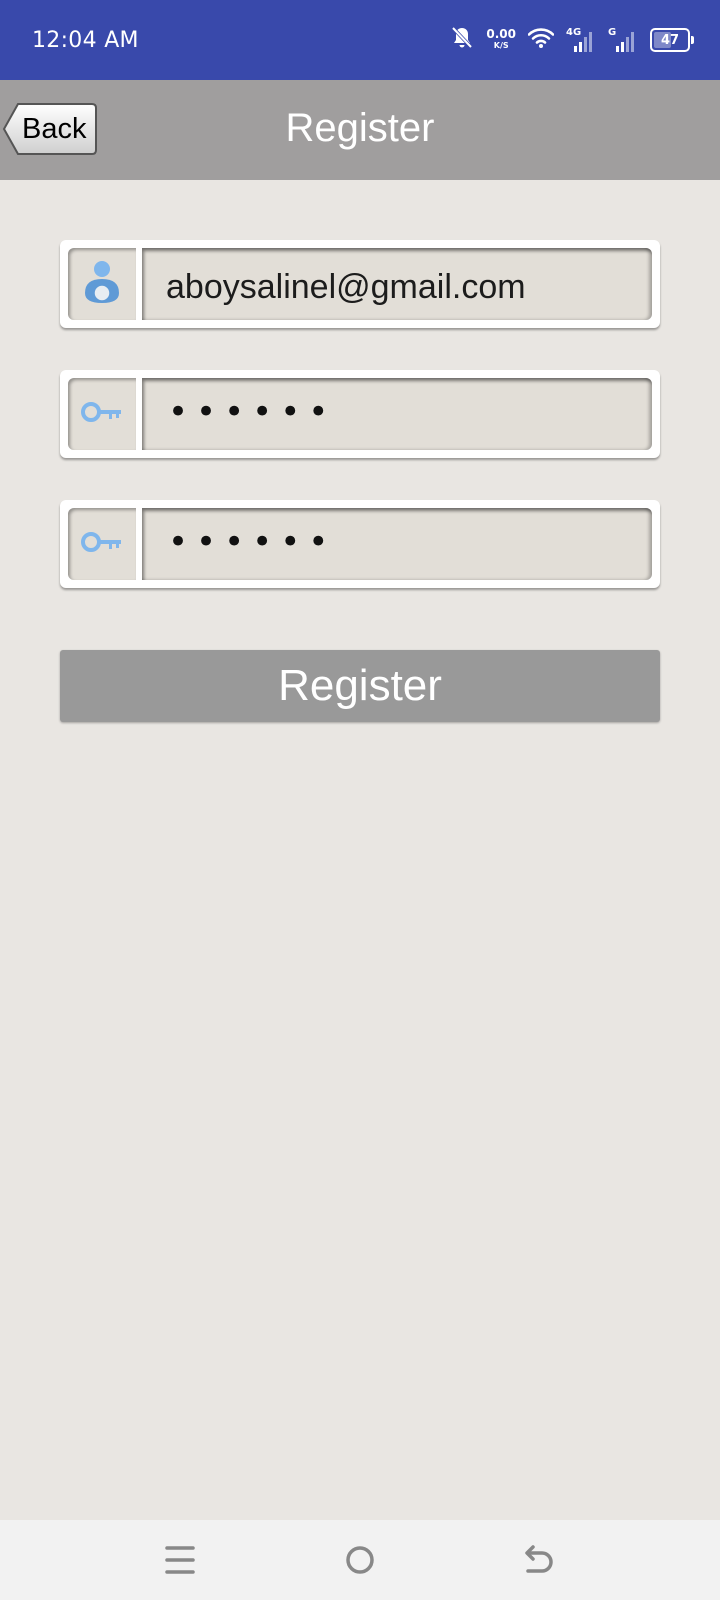  What do you see at coordinates (180, 1566) in the screenshot?
I see `menu-icon` at bounding box center [180, 1566].